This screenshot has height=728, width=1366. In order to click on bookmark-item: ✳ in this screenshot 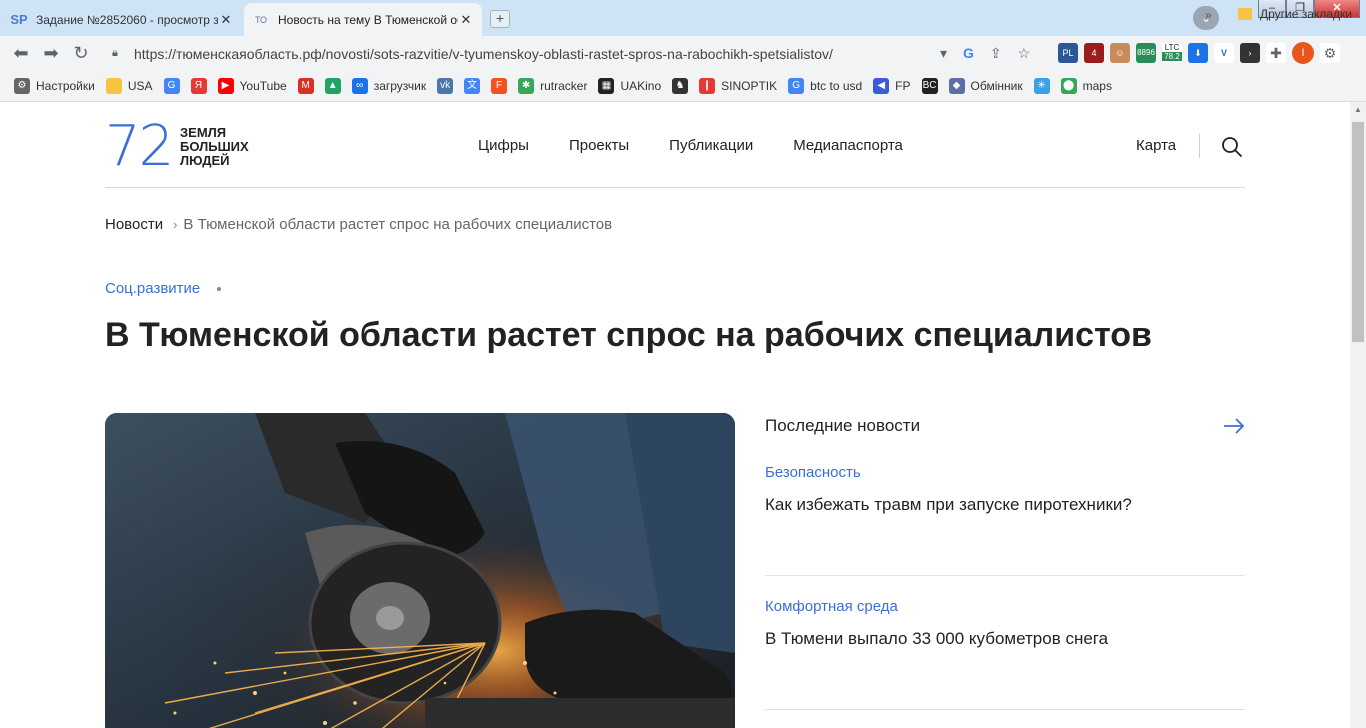, I will do `click(1041, 85)`.